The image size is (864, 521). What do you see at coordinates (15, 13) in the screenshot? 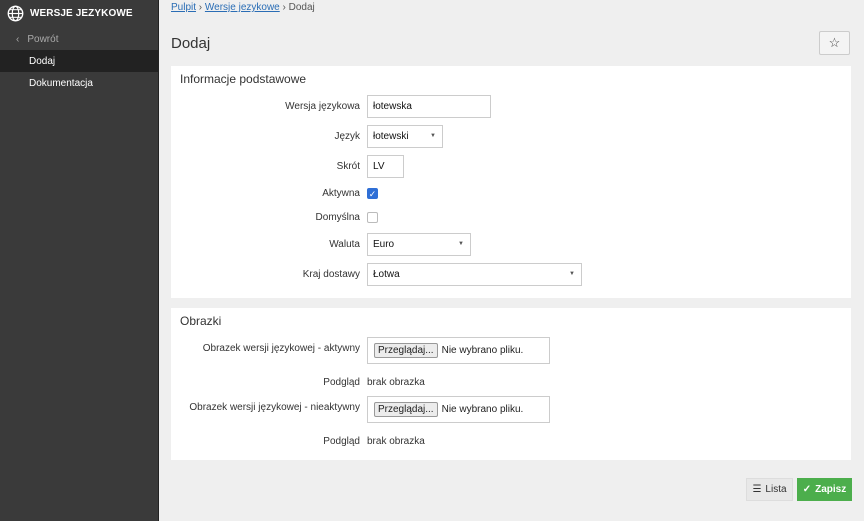
I see `globe-icon` at bounding box center [15, 13].